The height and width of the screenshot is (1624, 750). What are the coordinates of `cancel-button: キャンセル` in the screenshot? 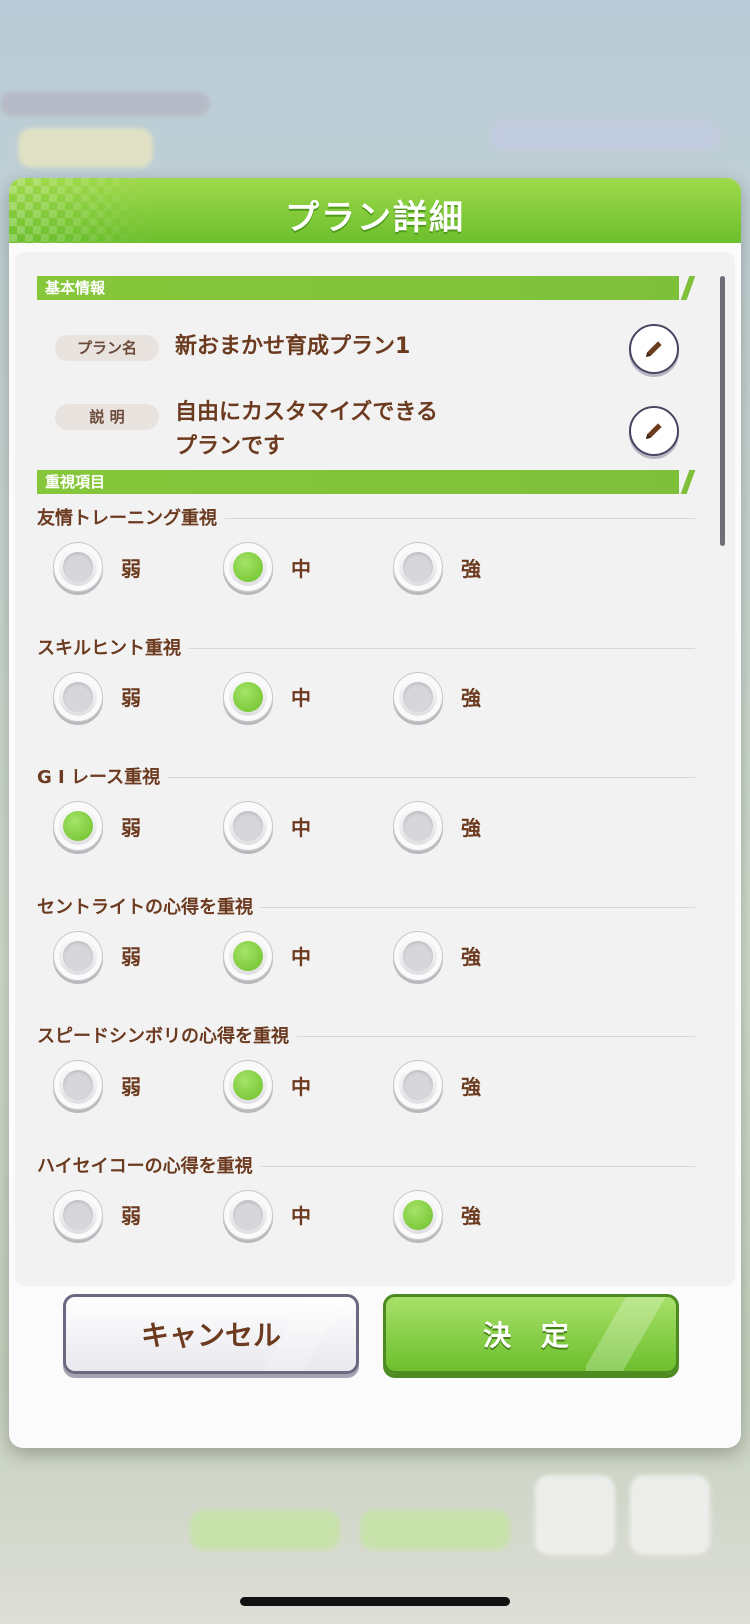 It's located at (211, 1334).